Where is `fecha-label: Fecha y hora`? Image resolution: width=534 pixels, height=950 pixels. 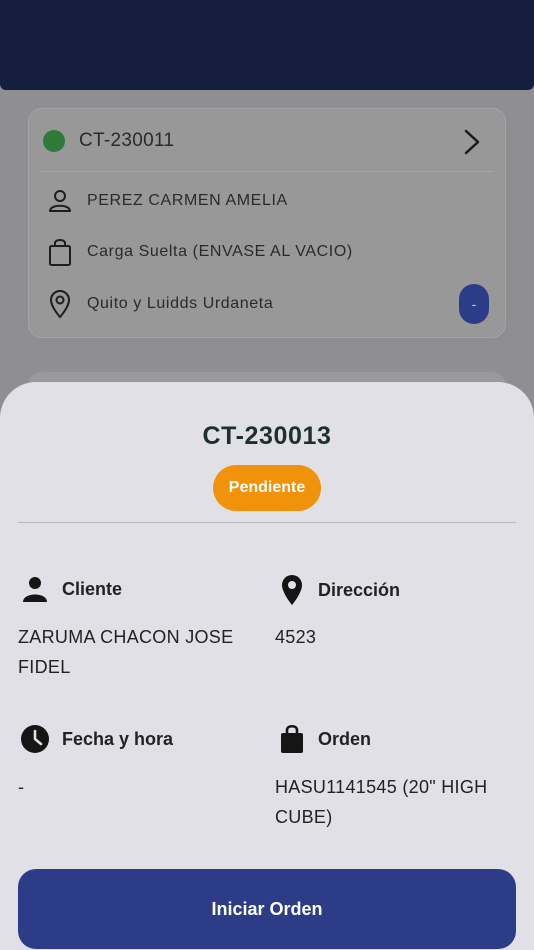
fecha-label: Fecha y hora is located at coordinates (118, 738).